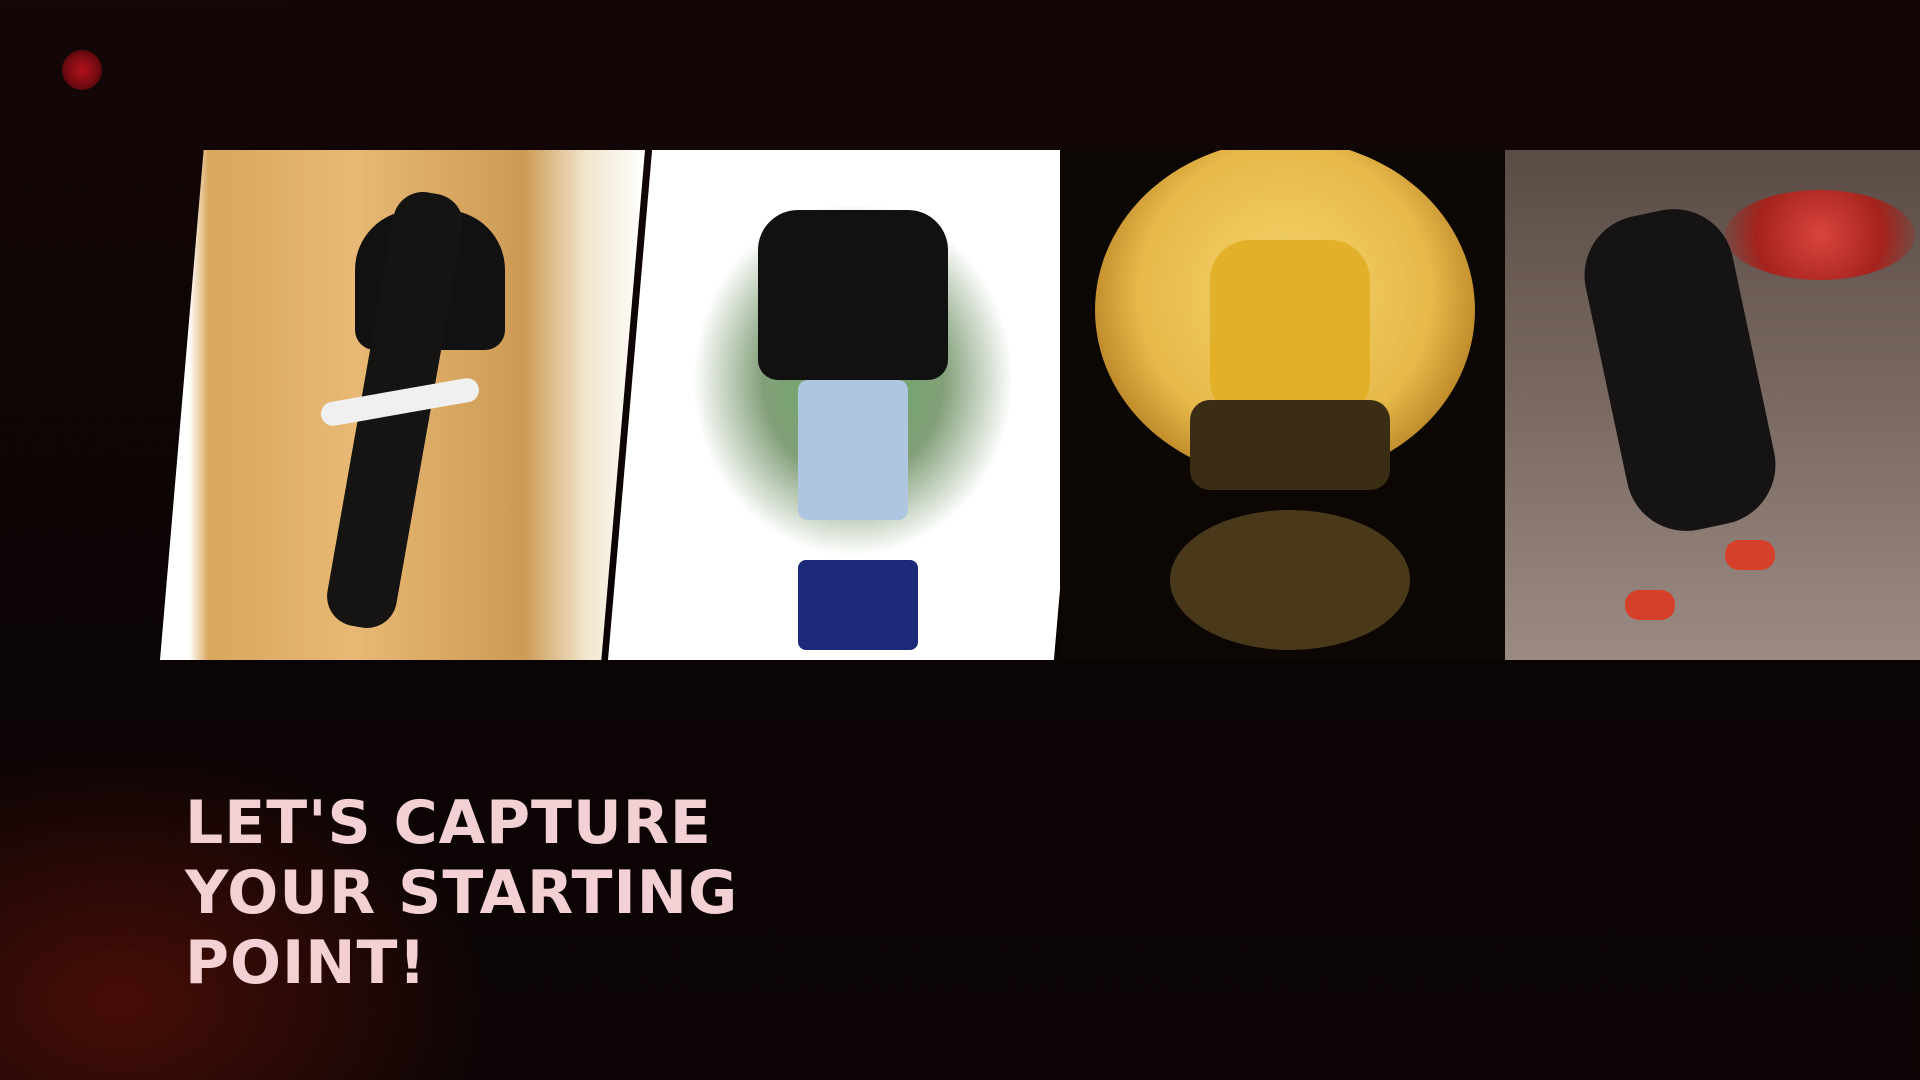 This screenshot has width=1920, height=1080. What do you see at coordinates (1820, 235) in the screenshot?
I see `arena-banner` at bounding box center [1820, 235].